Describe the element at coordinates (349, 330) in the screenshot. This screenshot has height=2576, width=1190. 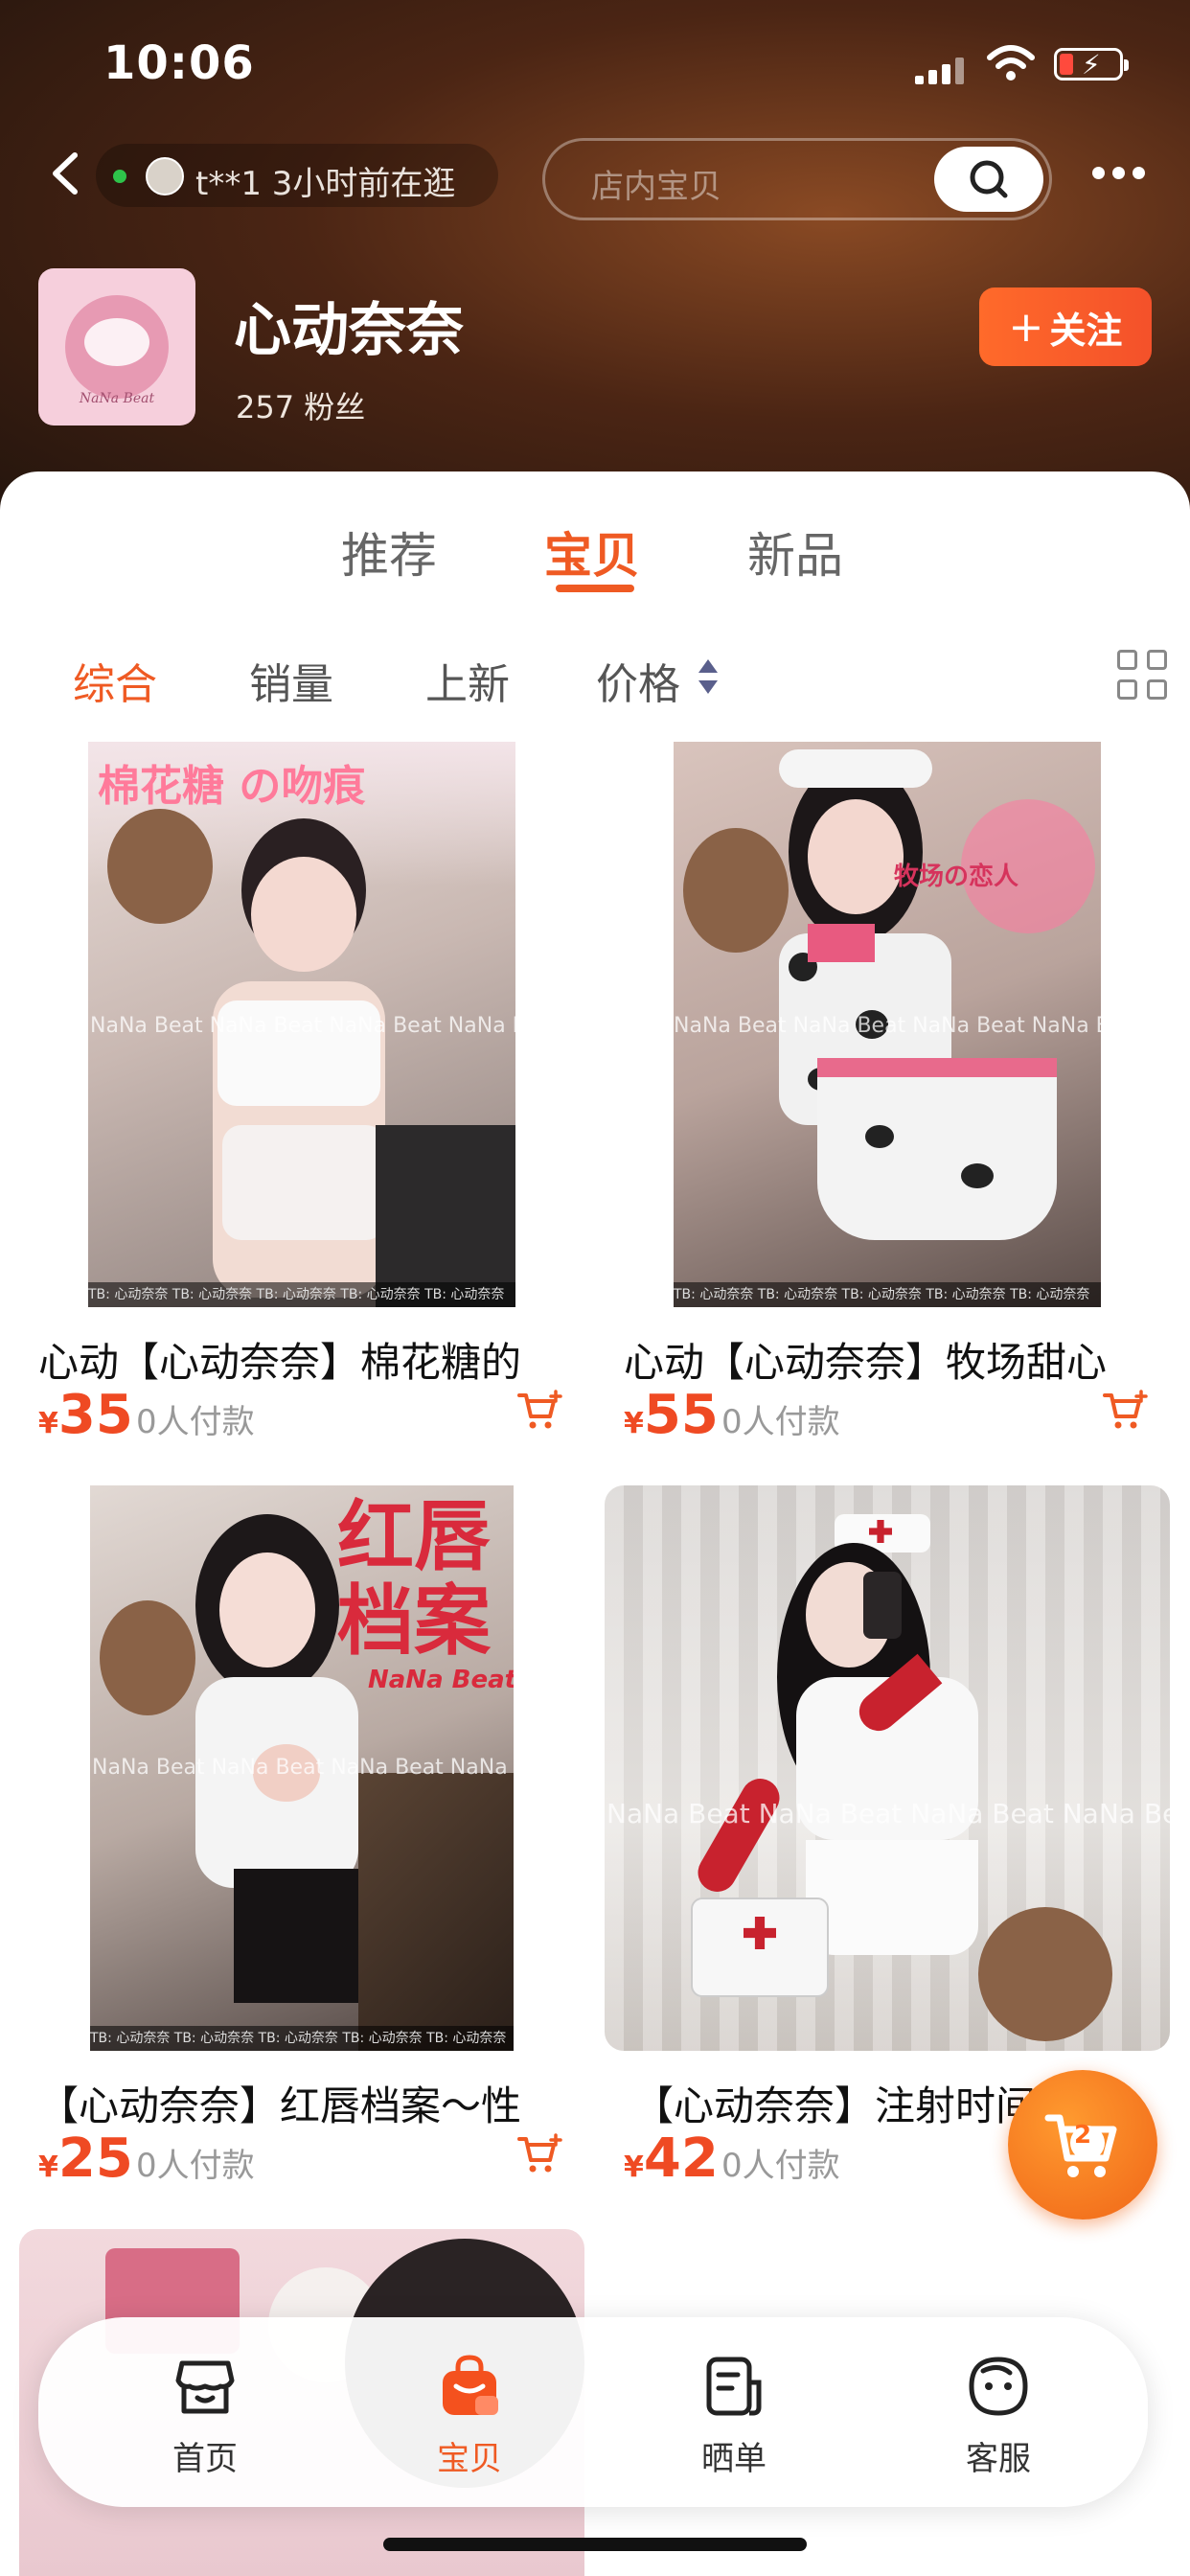
I see `shop-name: 心动奈奈` at that location.